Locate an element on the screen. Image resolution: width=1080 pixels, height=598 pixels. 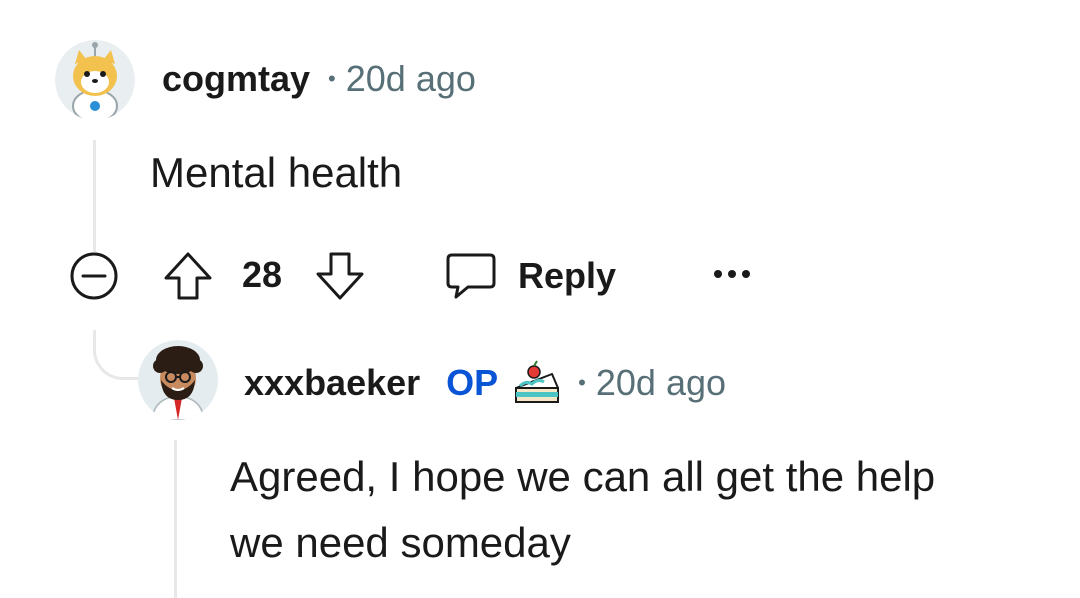
more-options-button is located at coordinates (732, 274).